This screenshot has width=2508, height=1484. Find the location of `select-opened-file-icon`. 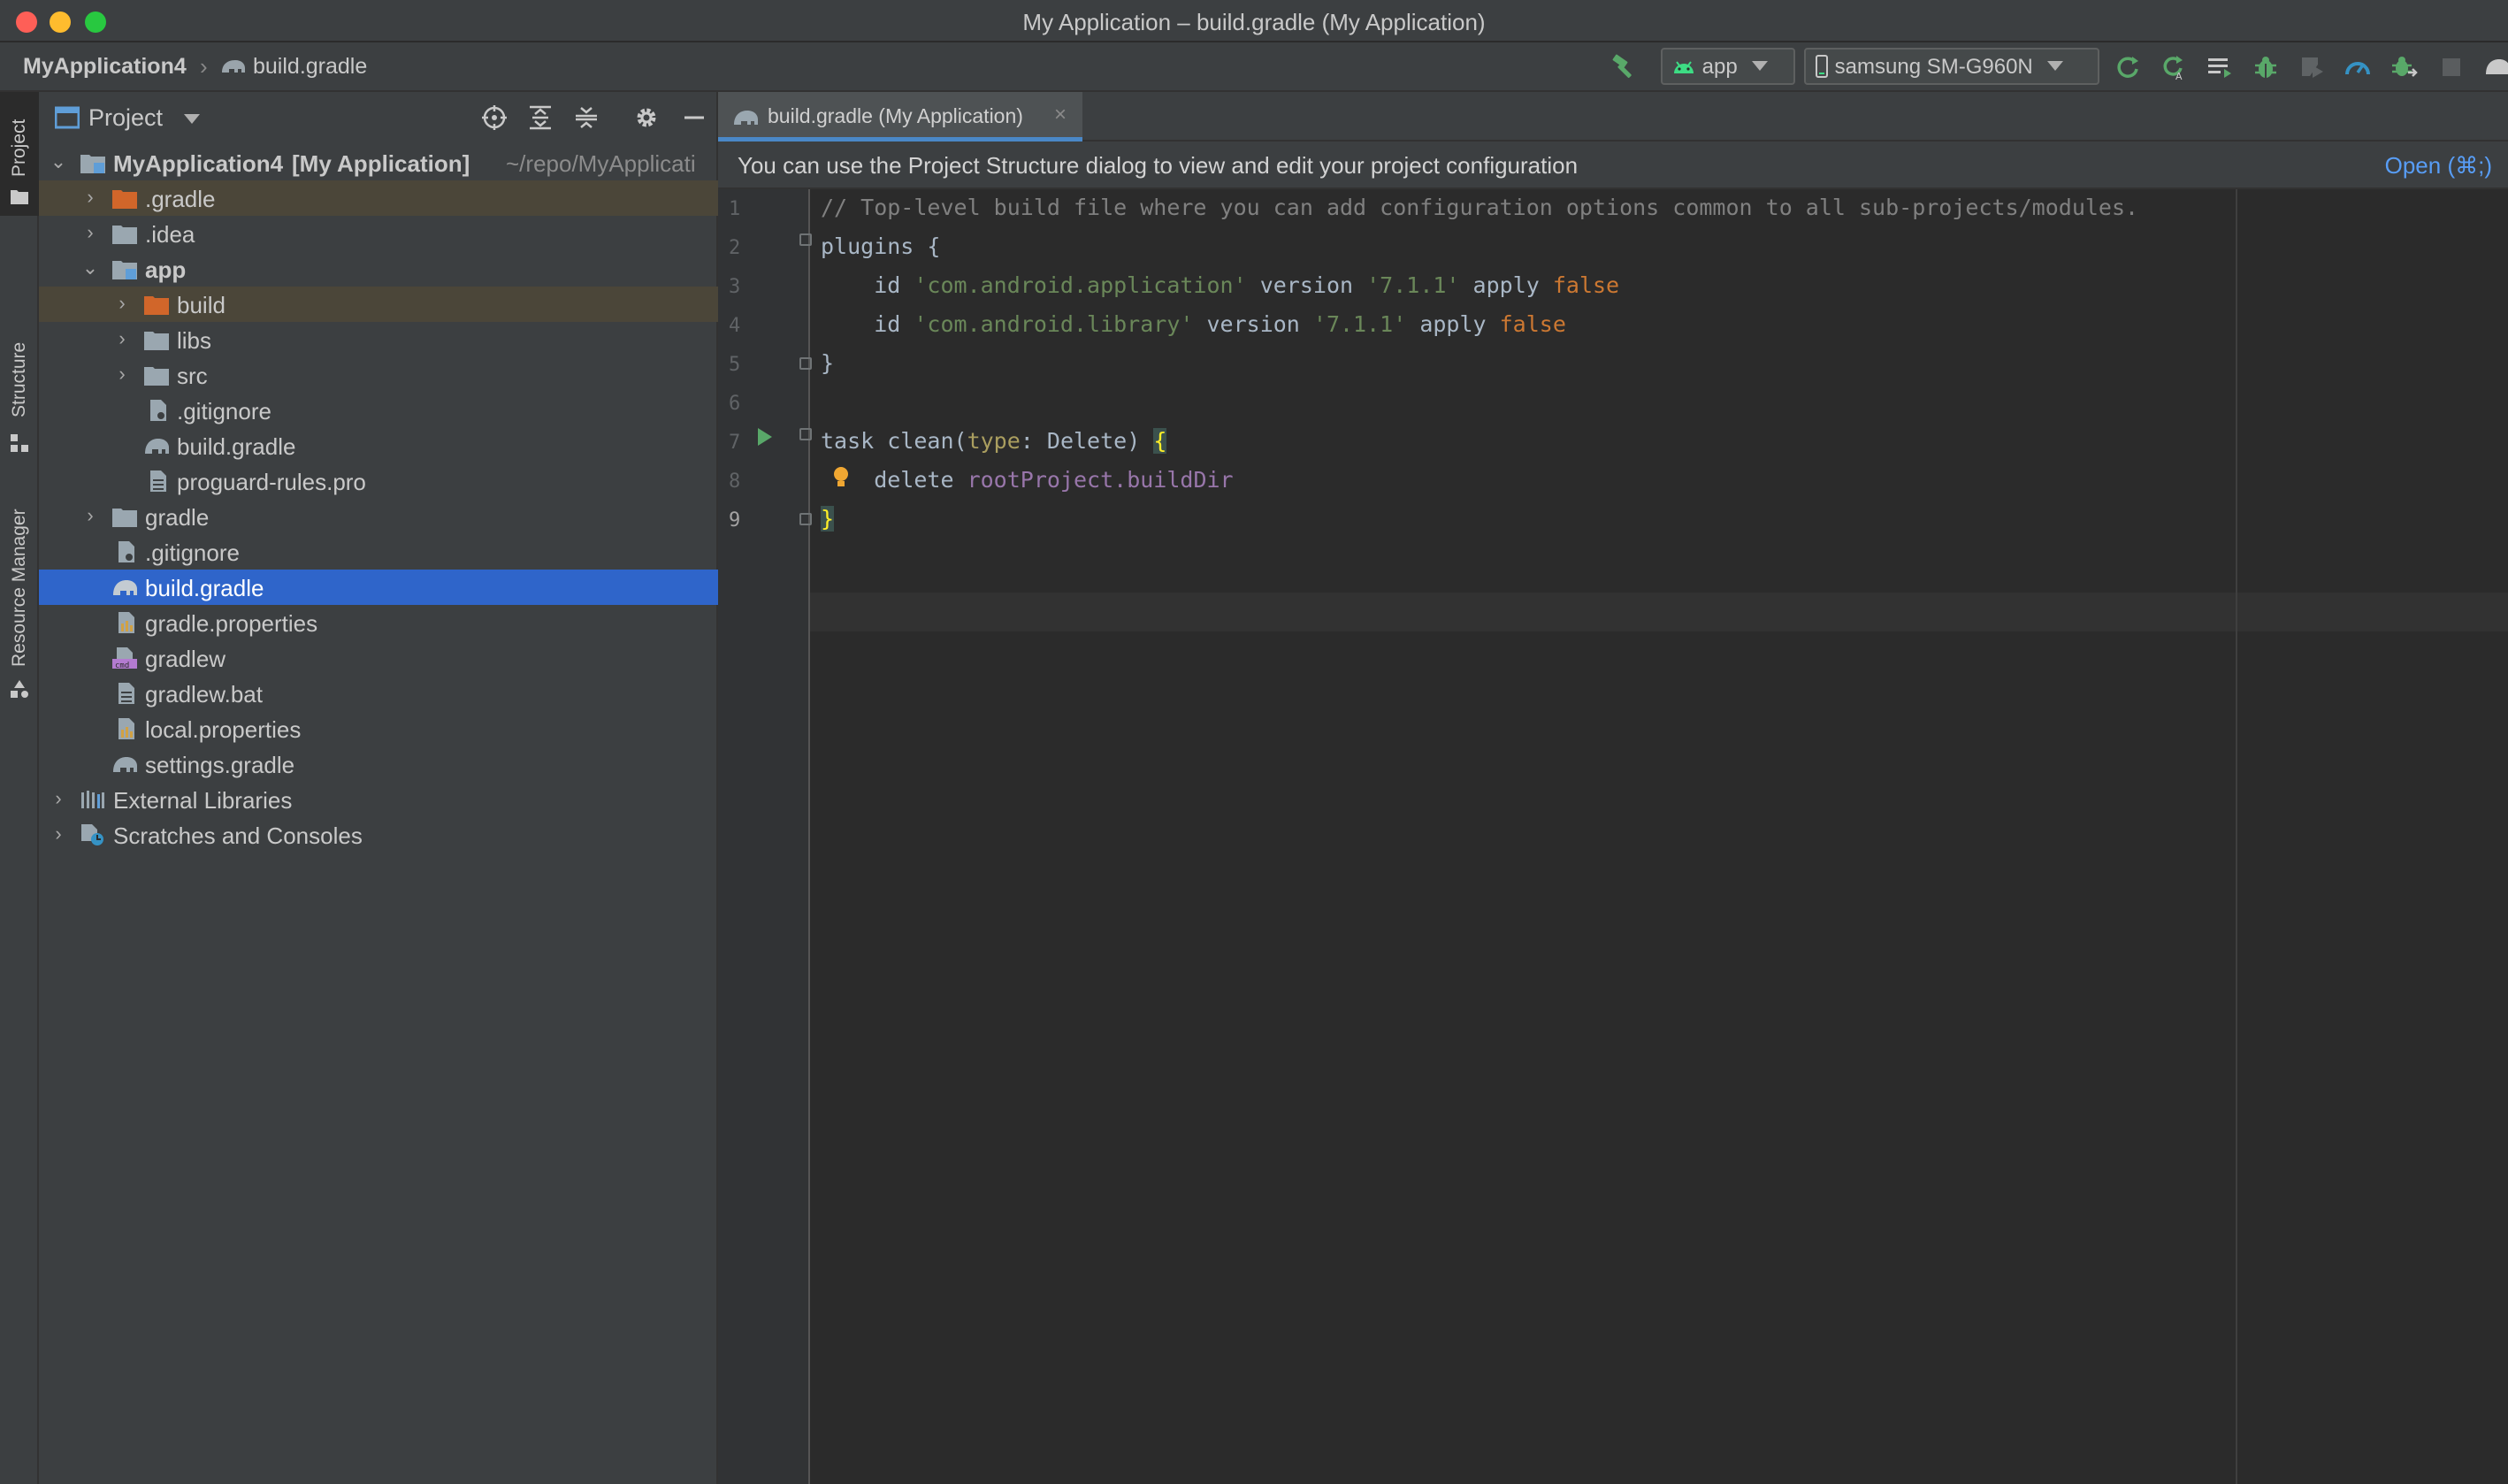

select-opened-file-icon is located at coordinates (494, 117).